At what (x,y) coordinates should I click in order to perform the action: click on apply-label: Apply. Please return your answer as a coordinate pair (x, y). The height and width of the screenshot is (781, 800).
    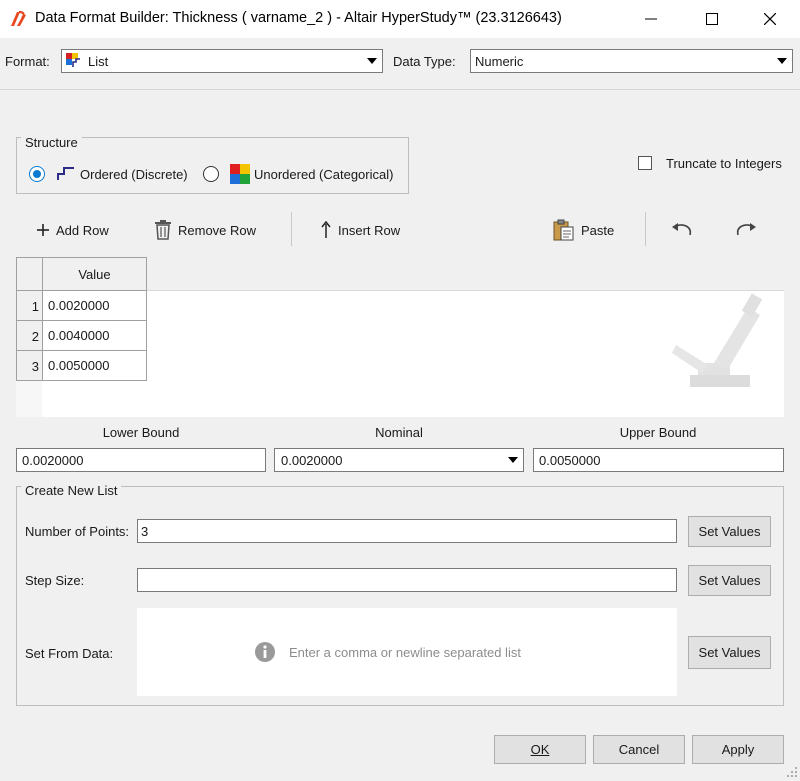
    Looking at the image, I should click on (738, 749).